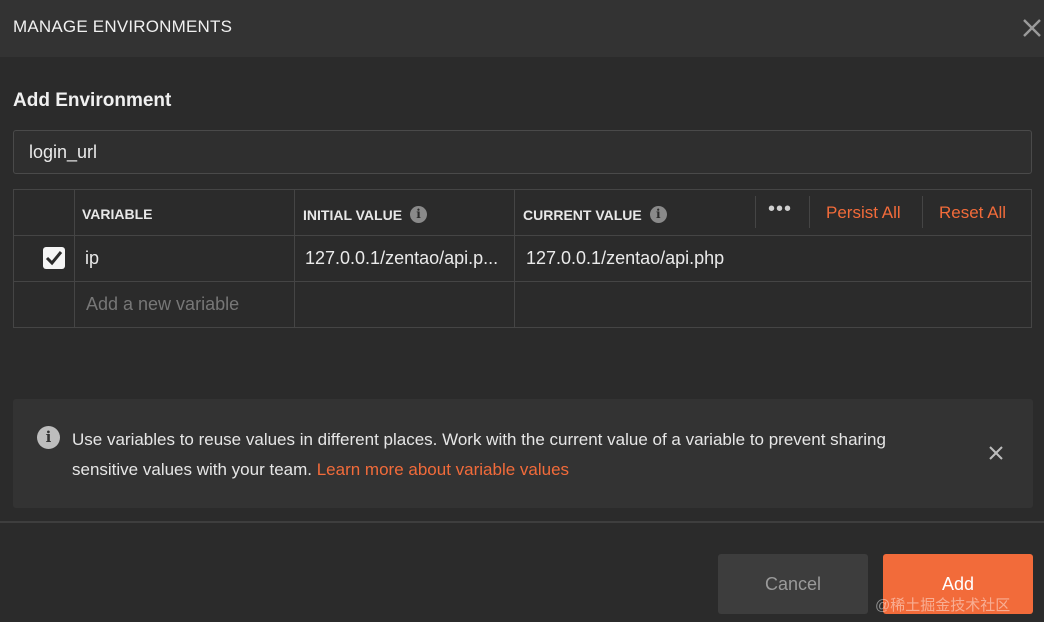 Image resolution: width=1044 pixels, height=622 pixels. I want to click on environment-name-input, so click(522, 152).